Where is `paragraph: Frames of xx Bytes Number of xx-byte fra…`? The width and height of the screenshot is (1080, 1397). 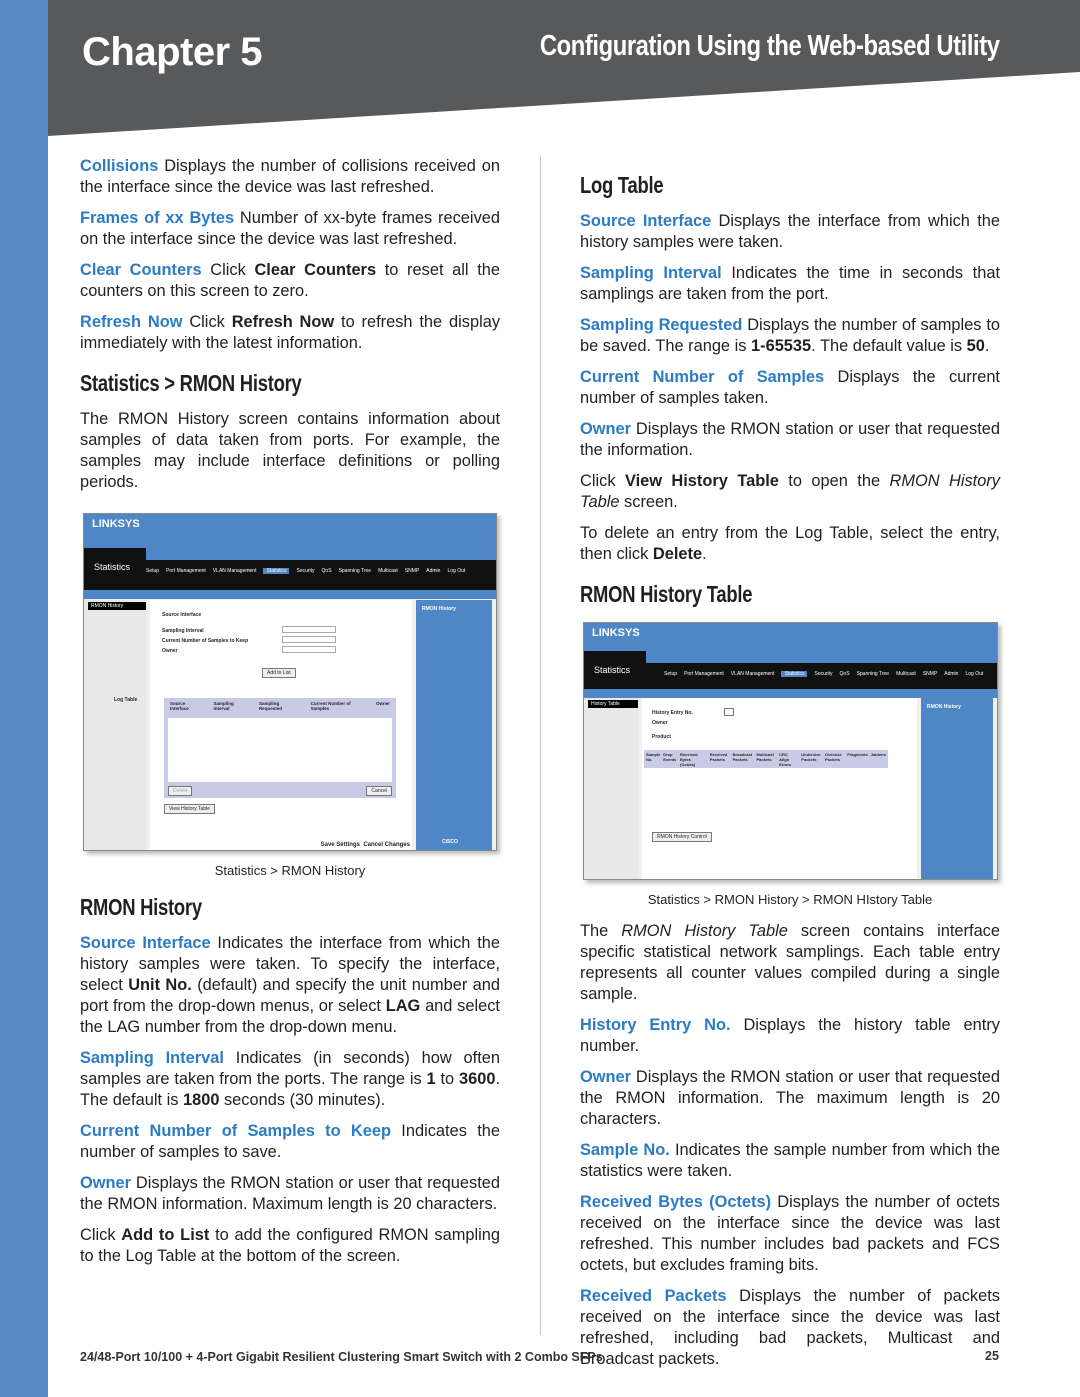
paragraph: Frames of xx Bytes Number of xx-byte fra… is located at coordinates (290, 229).